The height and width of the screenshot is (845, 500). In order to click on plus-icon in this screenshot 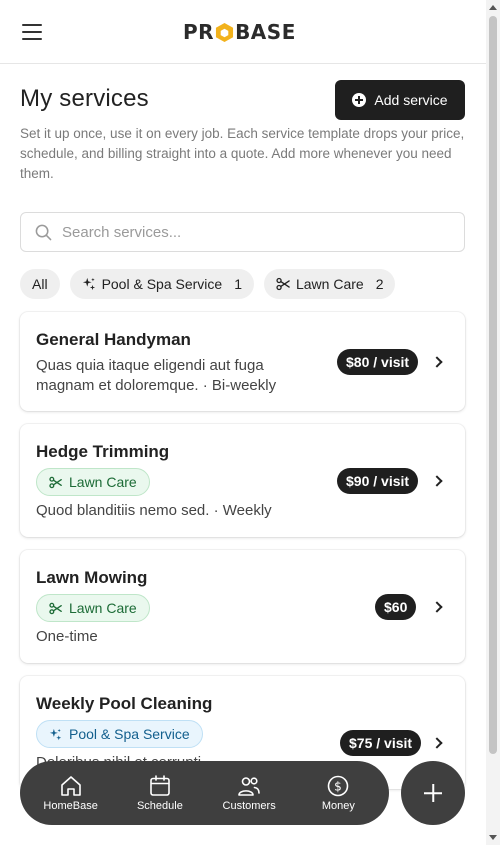, I will do `click(433, 793)`.